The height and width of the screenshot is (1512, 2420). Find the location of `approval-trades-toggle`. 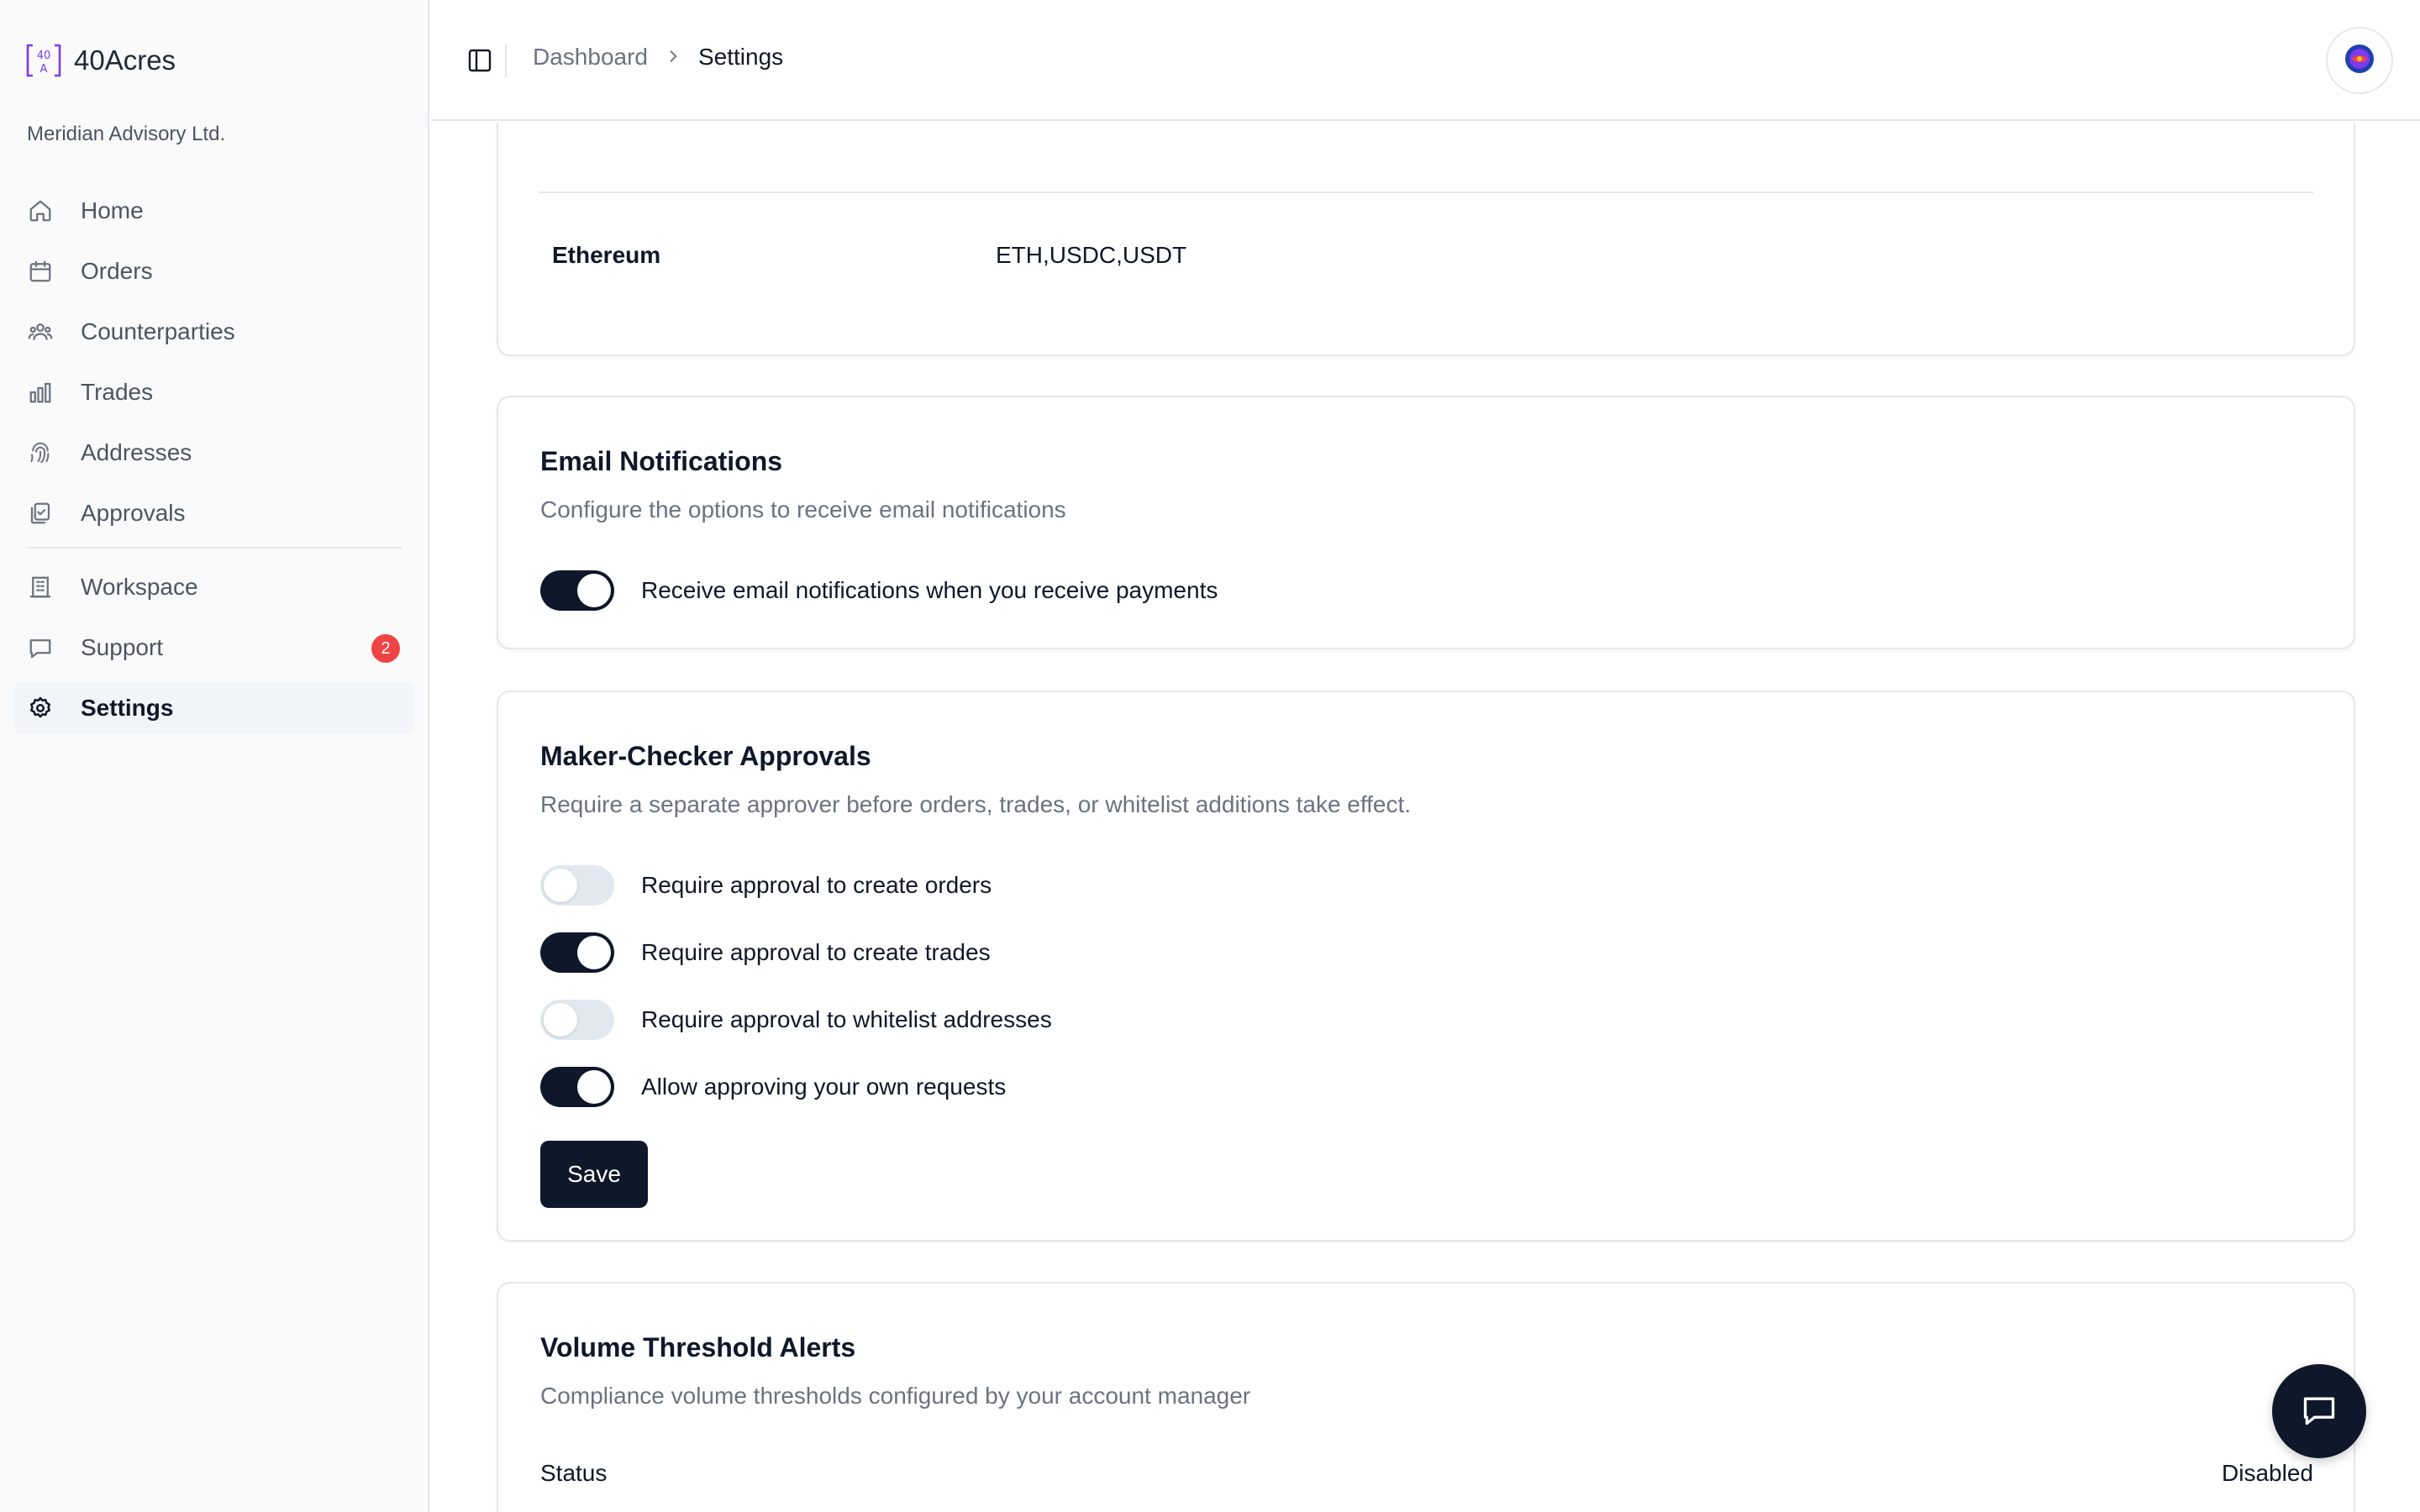

approval-trades-toggle is located at coordinates (577, 952).